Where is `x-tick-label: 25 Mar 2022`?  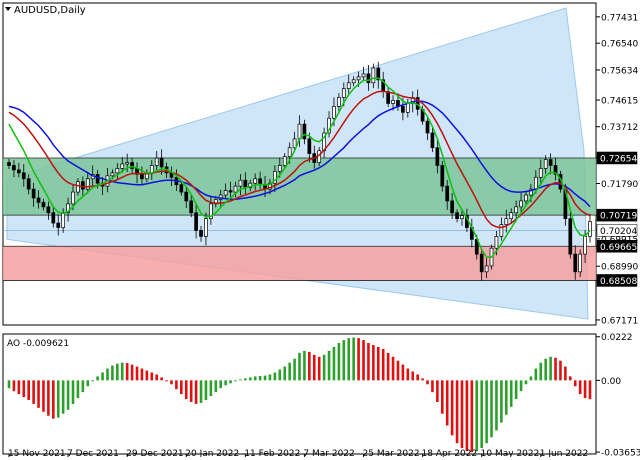 x-tick-label: 25 Mar 2022 is located at coordinates (391, 453).